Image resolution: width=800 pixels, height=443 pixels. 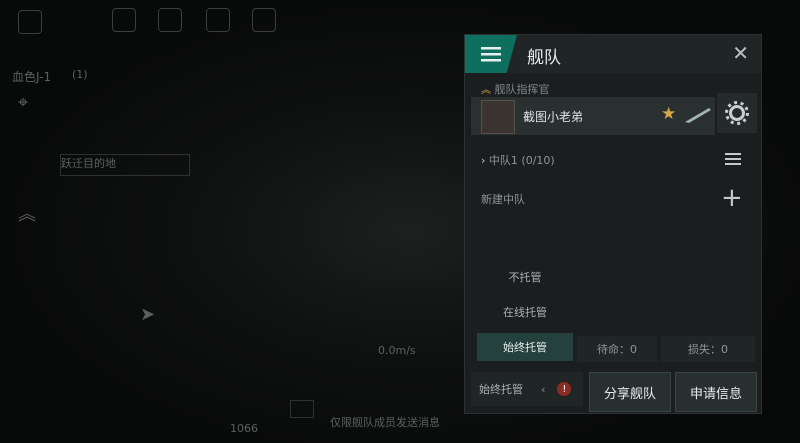 What do you see at coordinates (543, 389) in the screenshot?
I see `chevron-left-icon: ‹` at bounding box center [543, 389].